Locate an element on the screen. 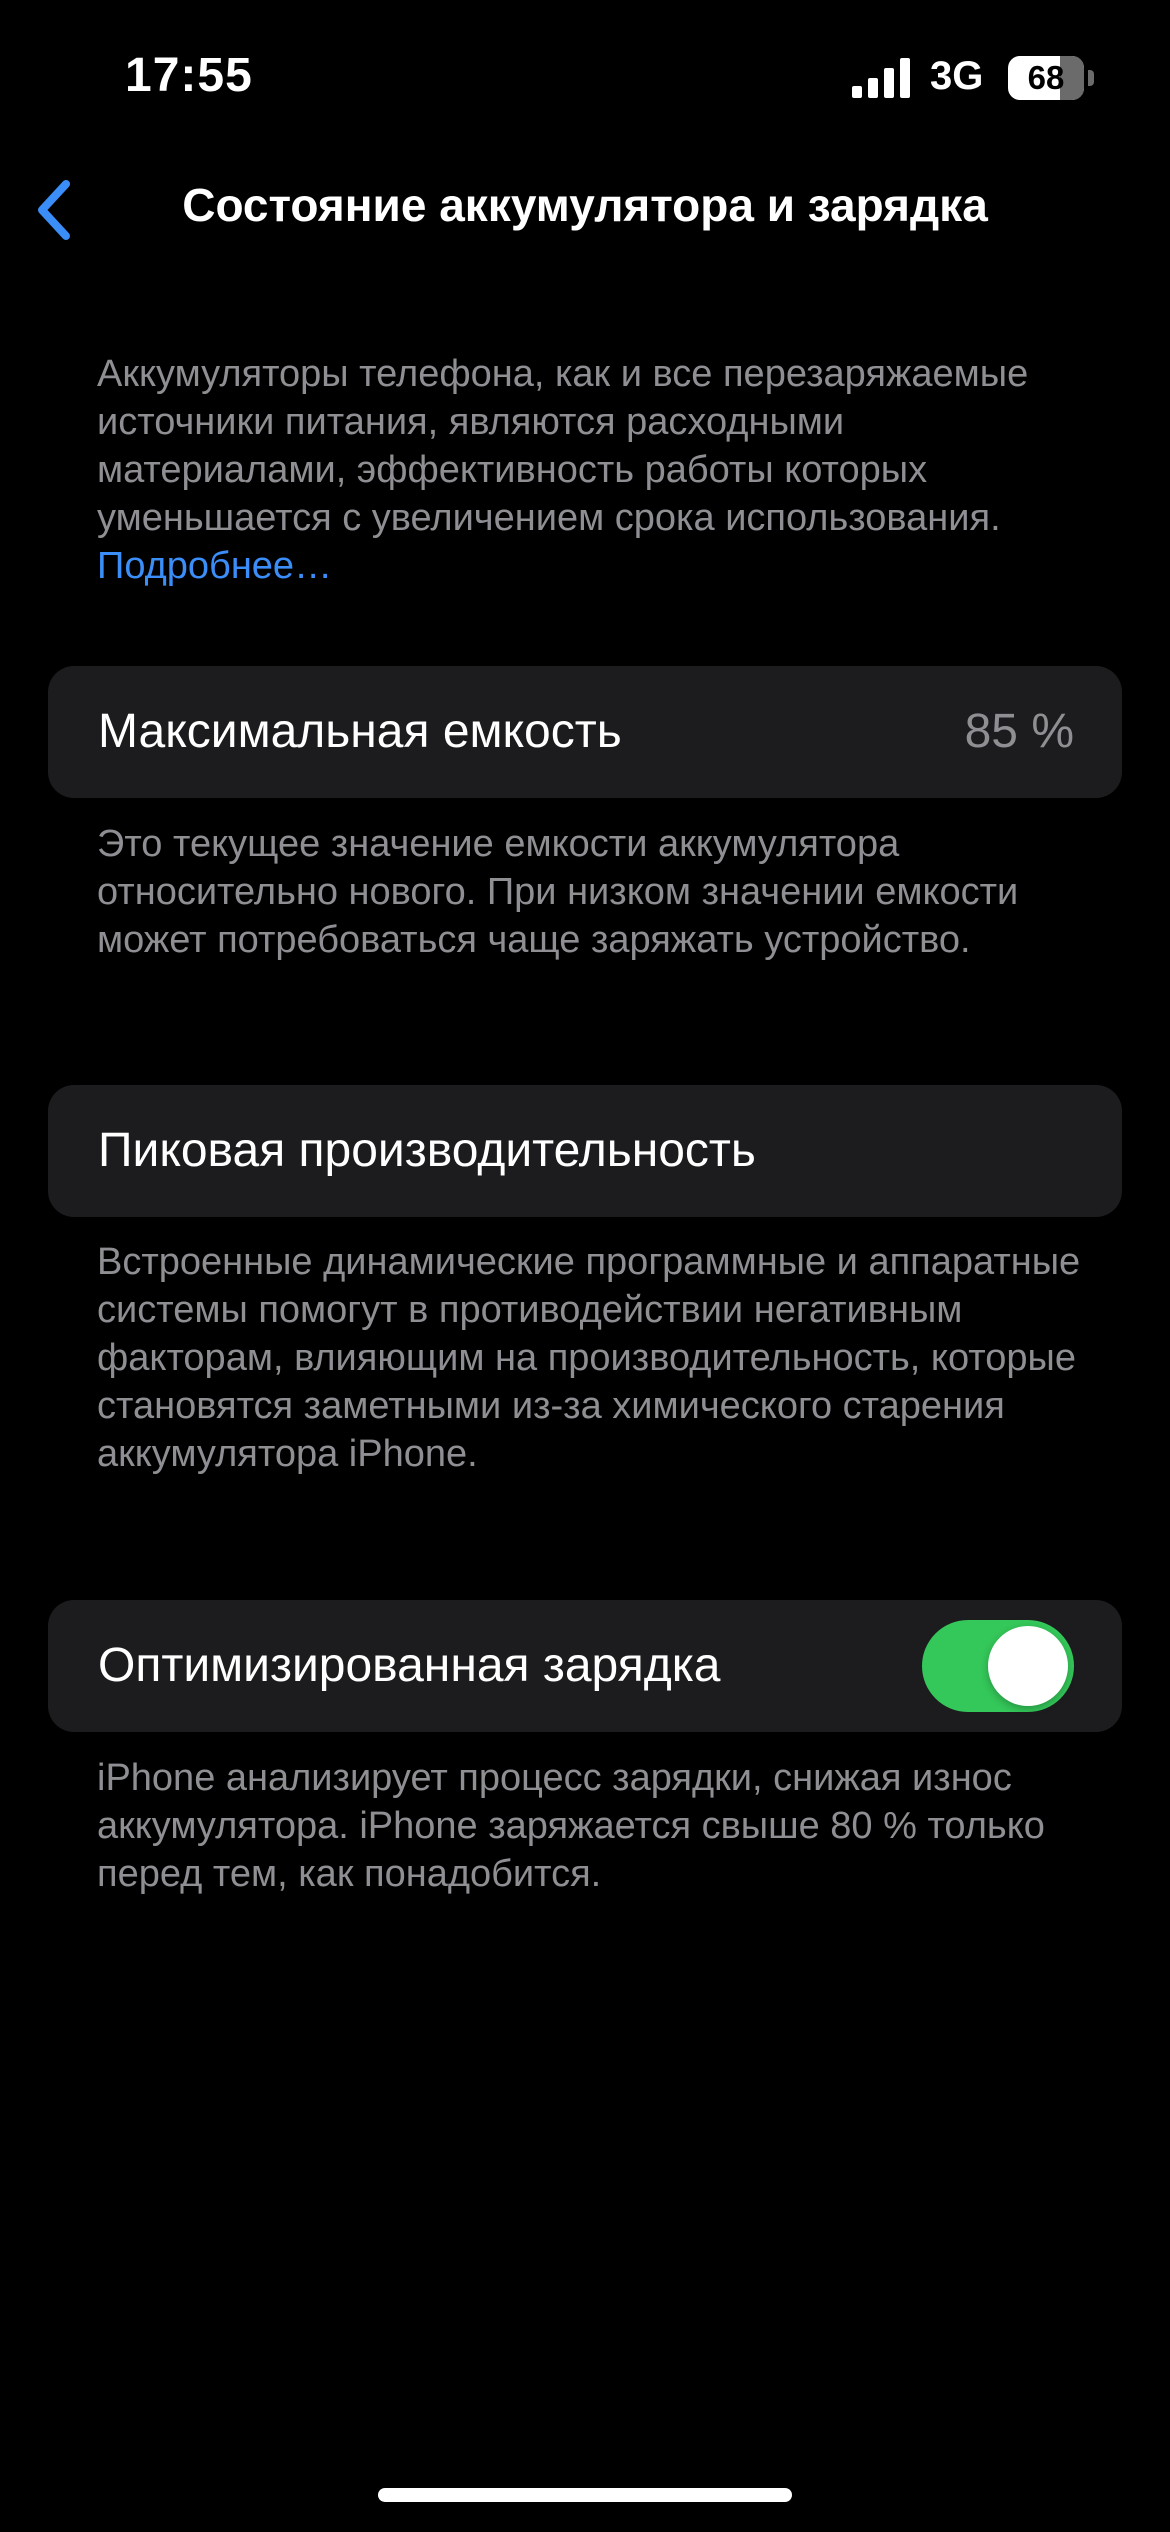  page-title: Состояние аккумулятора и зарядка is located at coordinates (585, 205).